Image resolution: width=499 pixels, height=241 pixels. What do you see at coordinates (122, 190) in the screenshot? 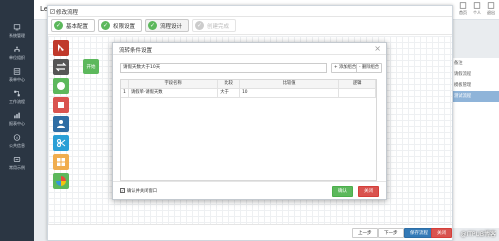
I see `close-after-confirm-checkbox: ✓` at bounding box center [122, 190].